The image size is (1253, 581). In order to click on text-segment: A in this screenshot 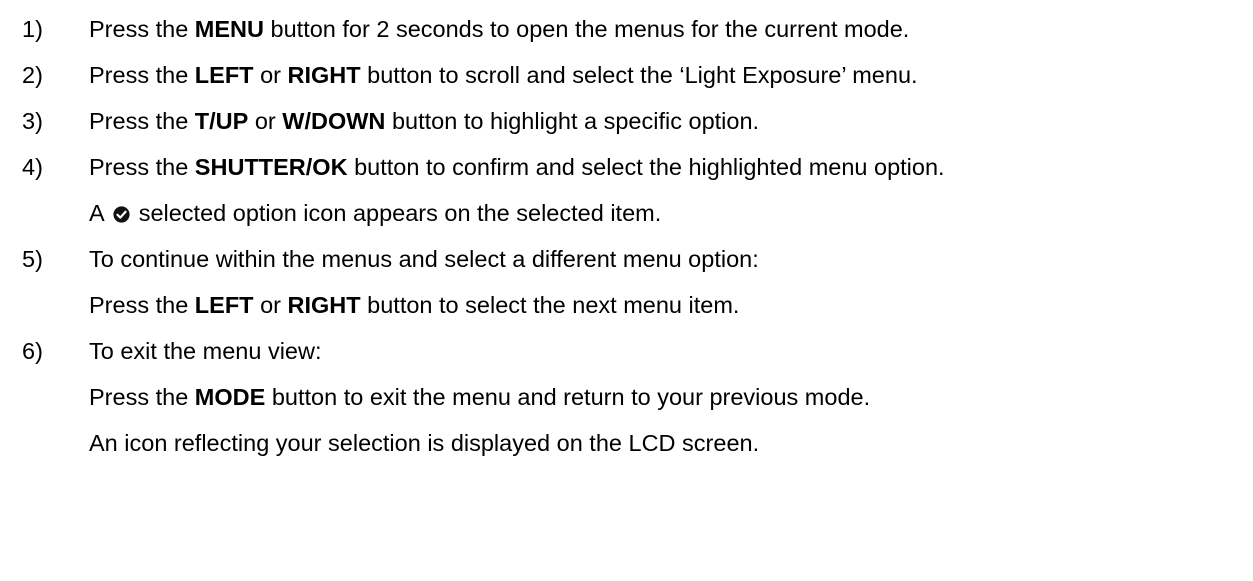, I will do `click(97, 213)`.